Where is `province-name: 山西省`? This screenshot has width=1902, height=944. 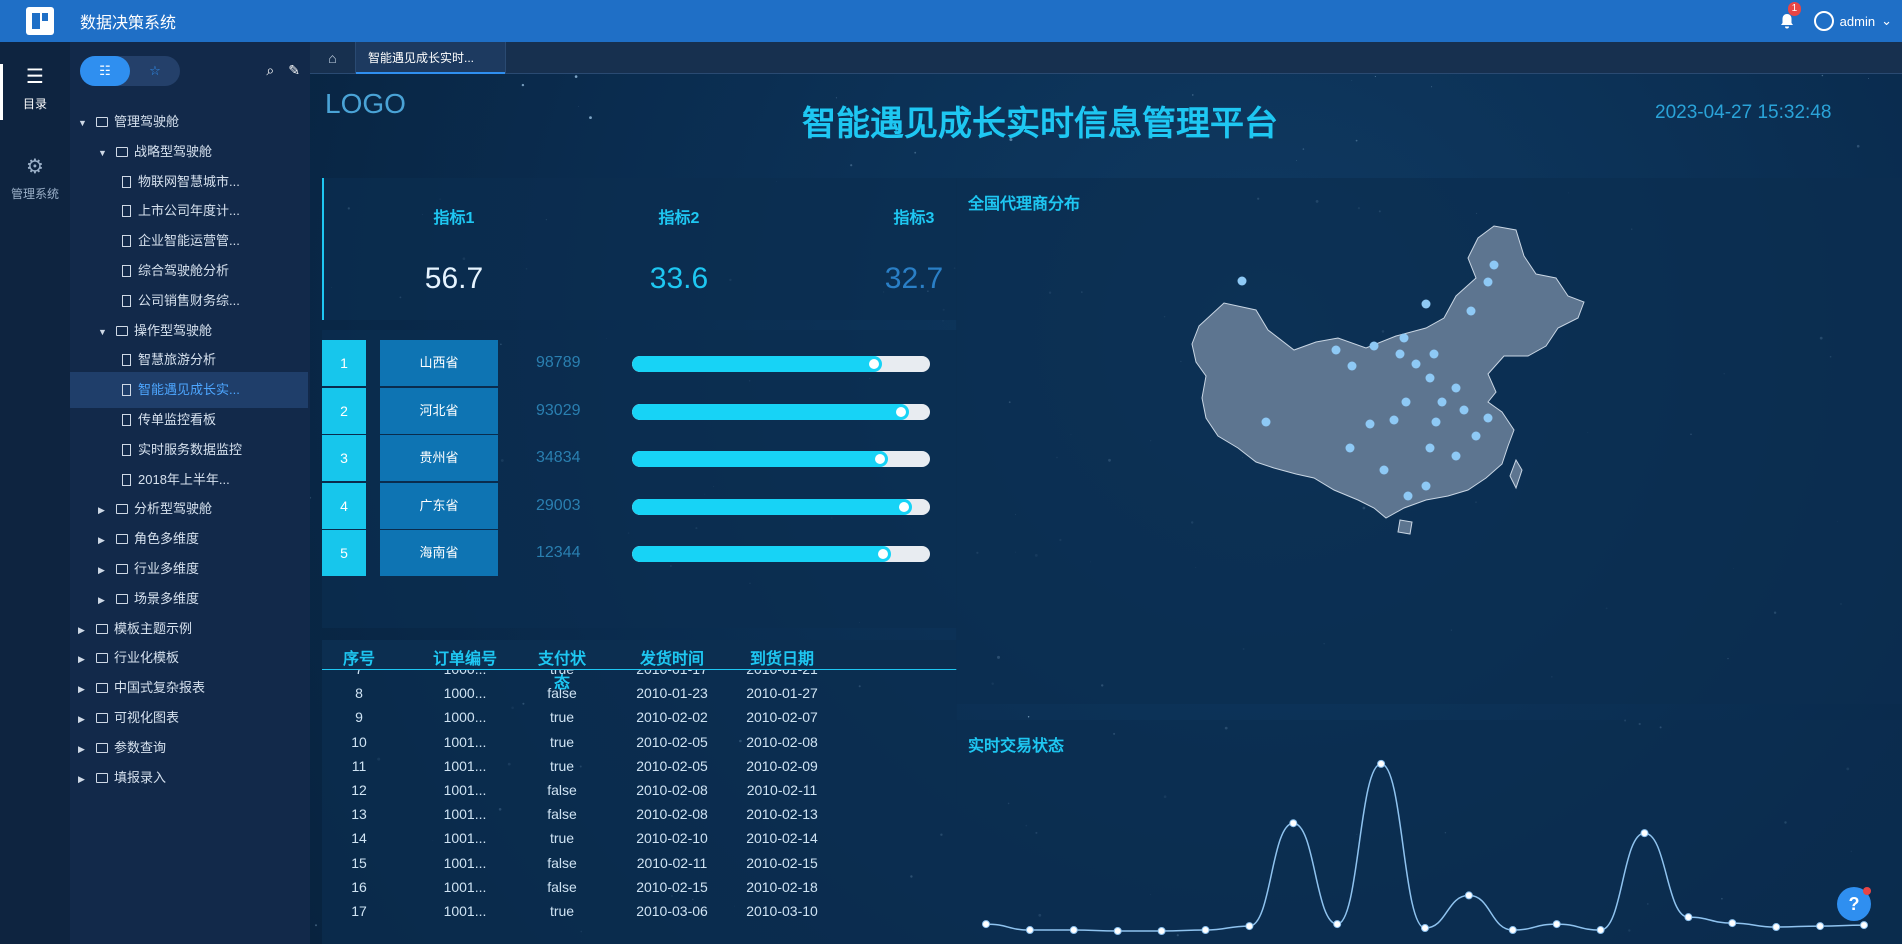
province-name: 山西省 is located at coordinates (439, 363).